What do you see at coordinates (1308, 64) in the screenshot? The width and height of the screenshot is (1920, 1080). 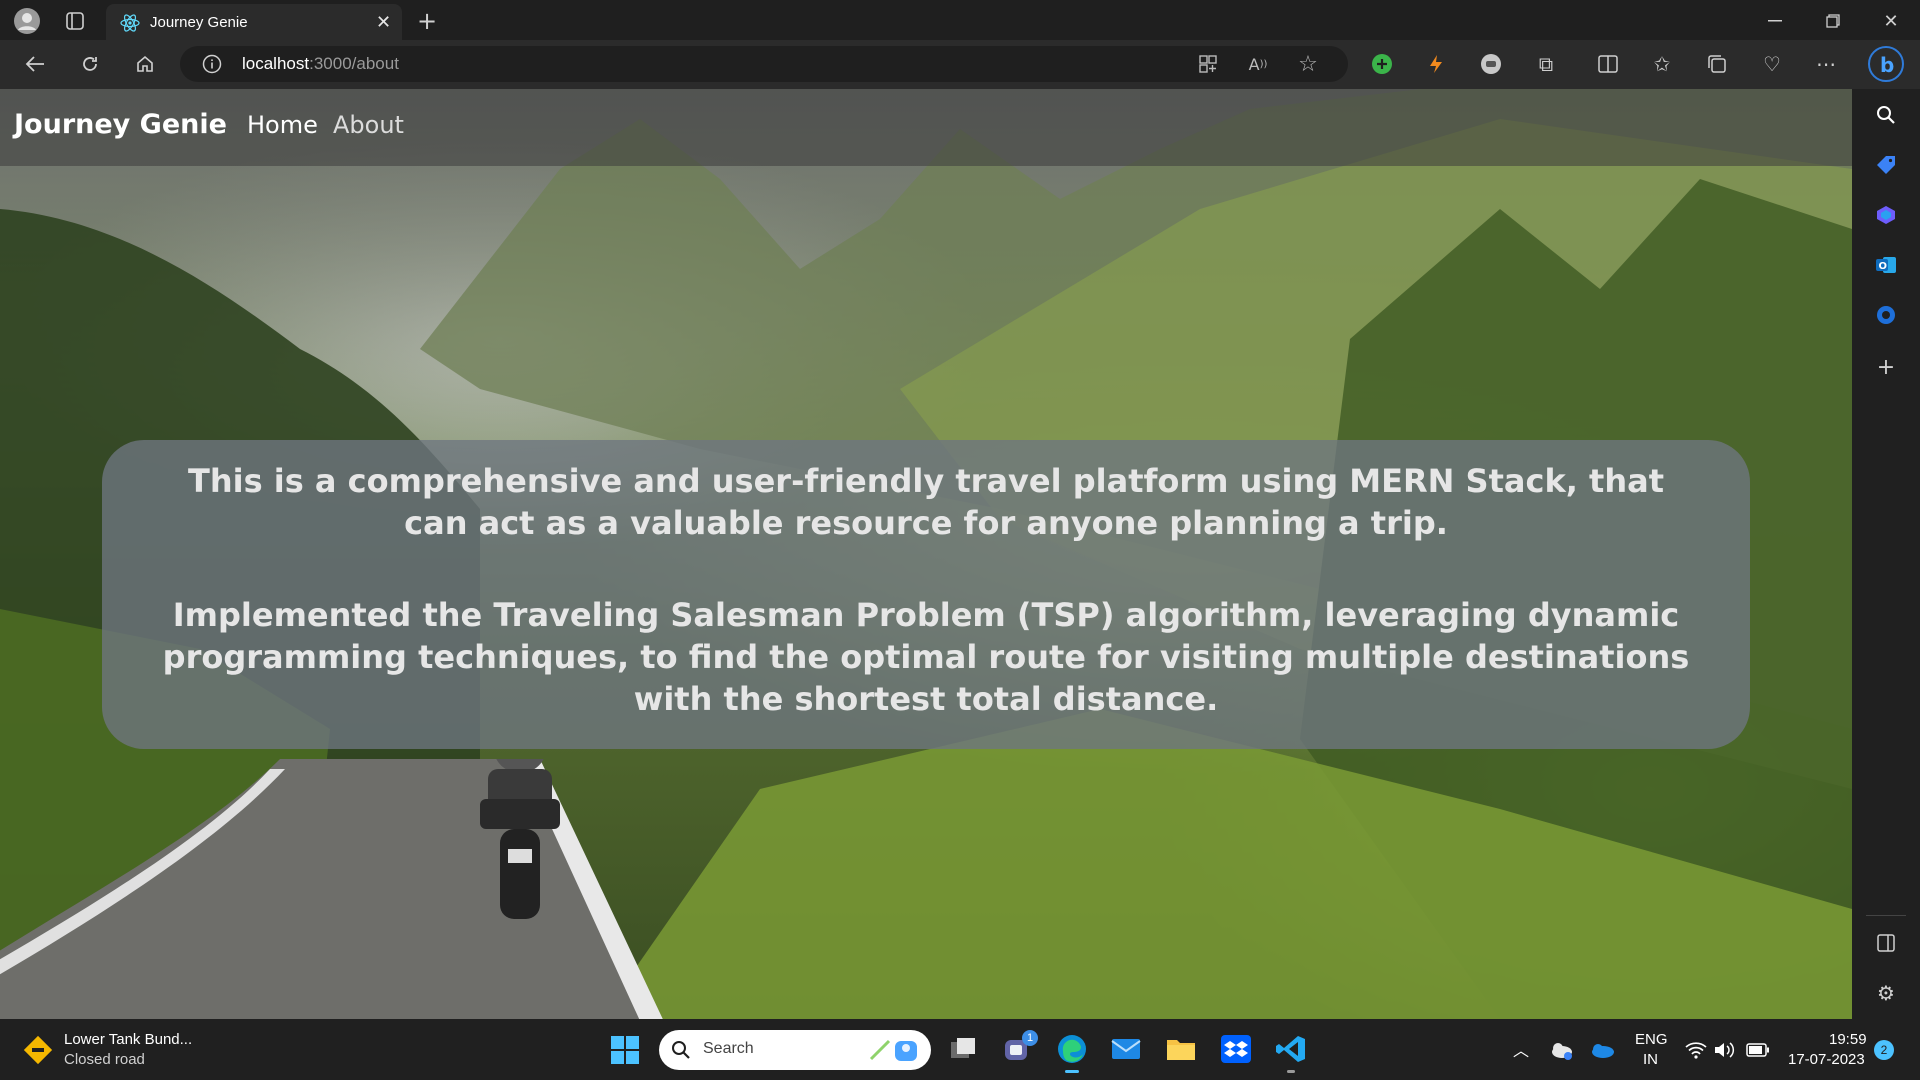 I see `favorite-star-icon: ☆` at bounding box center [1308, 64].